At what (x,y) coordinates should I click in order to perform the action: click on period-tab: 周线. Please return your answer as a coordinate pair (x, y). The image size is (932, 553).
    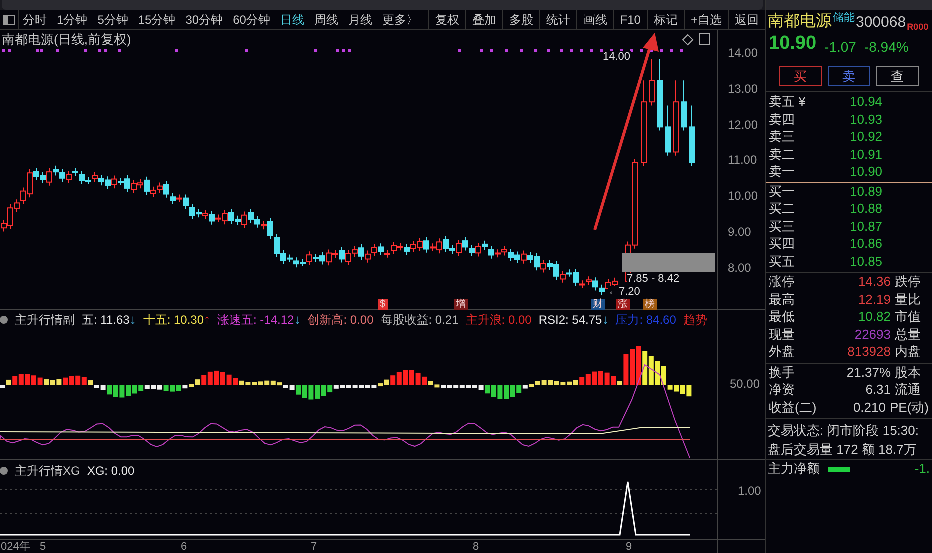
    Looking at the image, I should click on (326, 19).